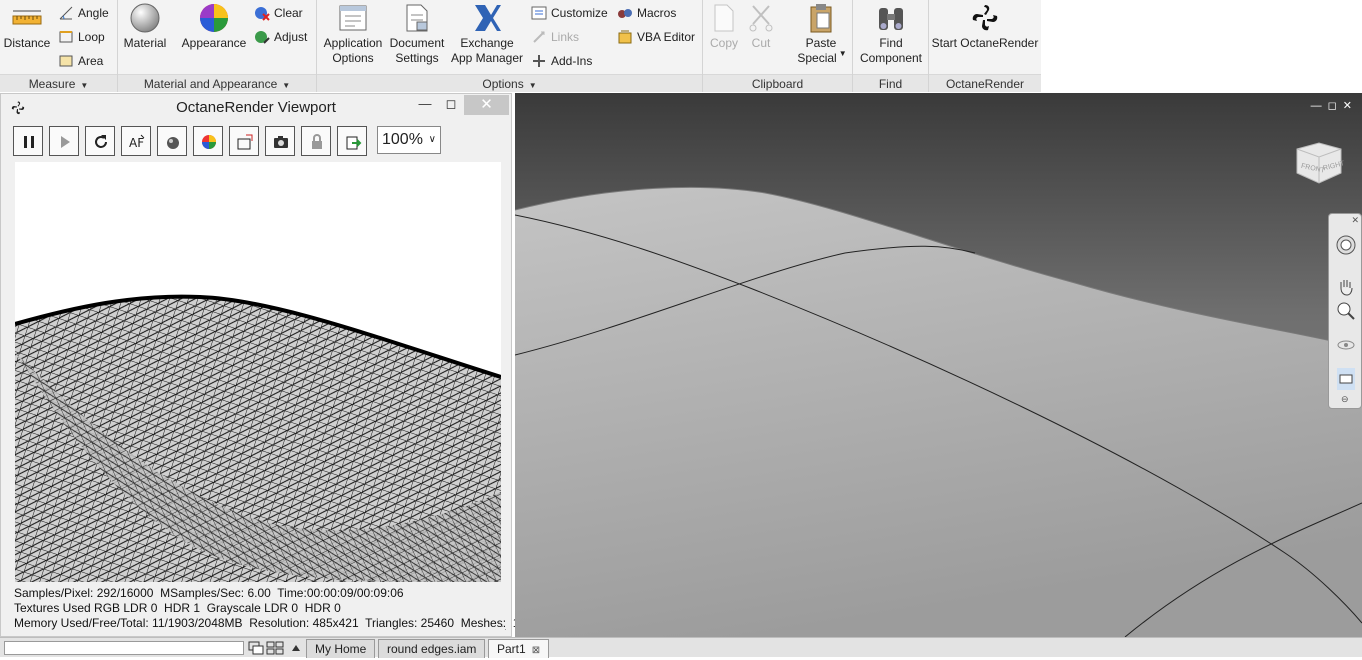 The image size is (1362, 660). I want to click on copy-button: Copy, so click(724, 26).